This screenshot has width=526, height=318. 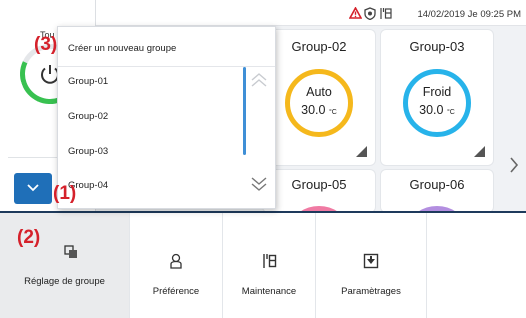 I want to click on group-mode: Froid, so click(x=437, y=92).